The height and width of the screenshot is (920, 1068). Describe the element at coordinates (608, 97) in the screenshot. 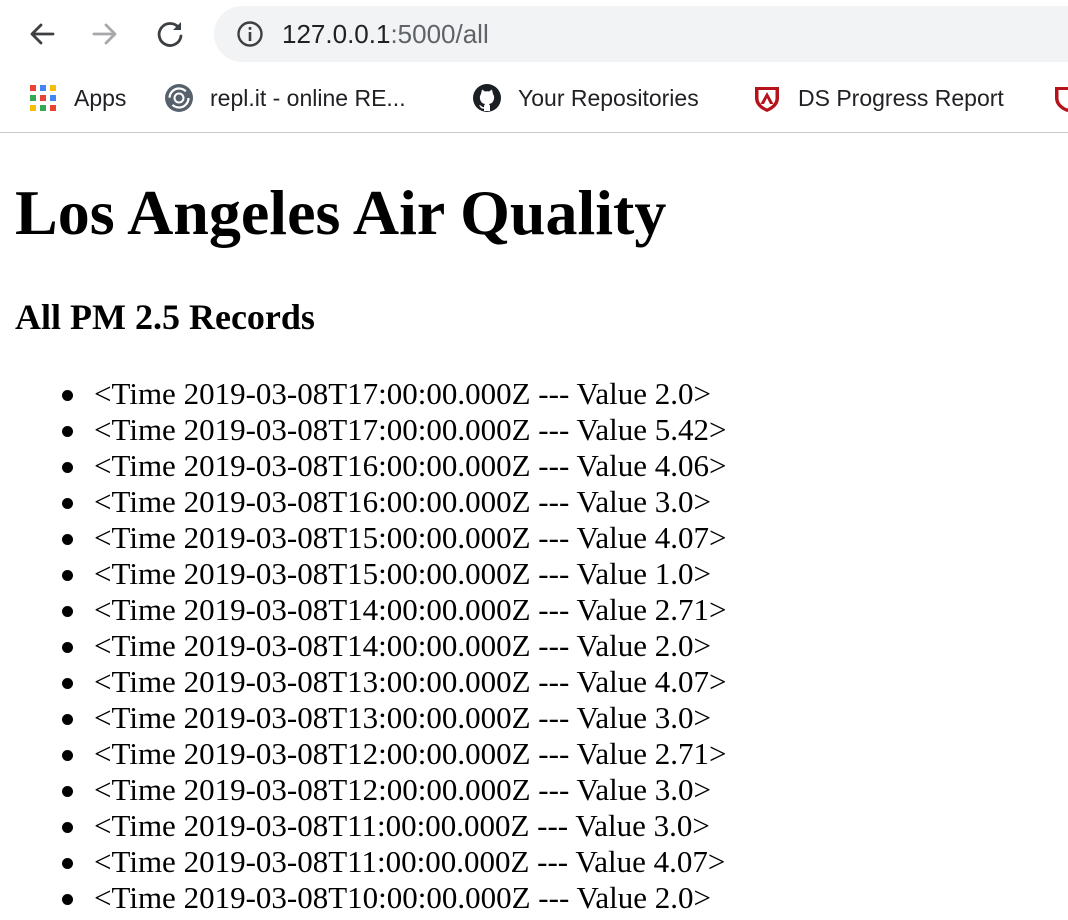

I see `bookmark-label: Your Repositories` at that location.